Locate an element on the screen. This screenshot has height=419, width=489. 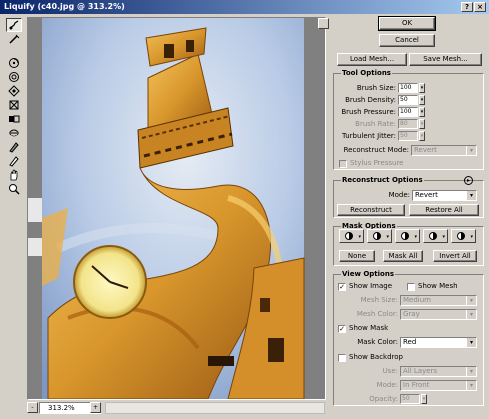
mask-none-button: None is located at coordinates (357, 256).